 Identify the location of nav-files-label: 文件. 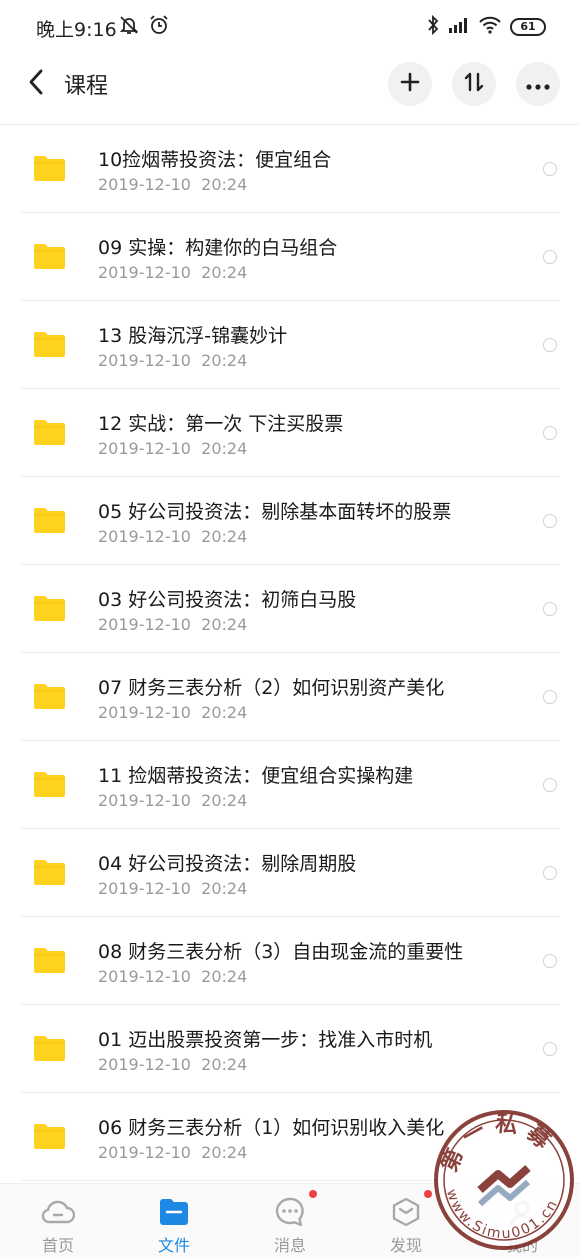
(173, 1245).